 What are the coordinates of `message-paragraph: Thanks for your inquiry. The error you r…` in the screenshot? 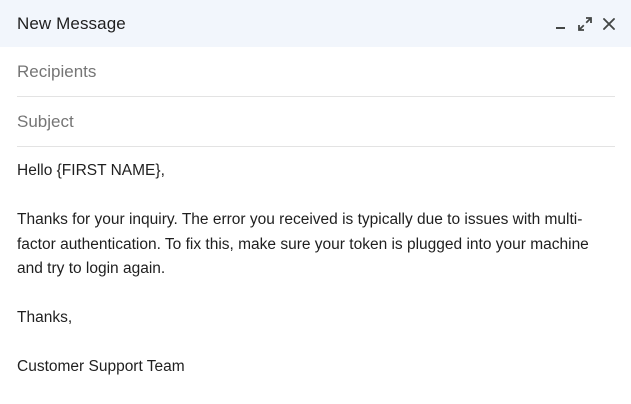 It's located at (303, 244).